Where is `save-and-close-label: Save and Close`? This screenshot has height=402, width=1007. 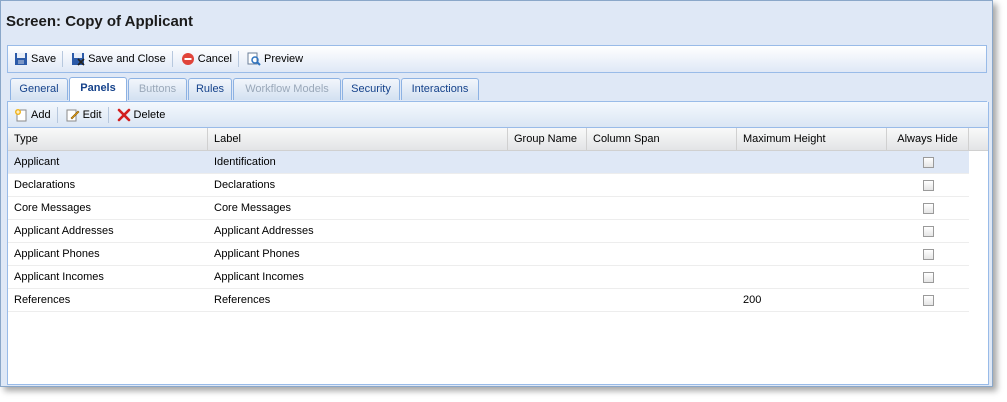
save-and-close-label: Save and Close is located at coordinates (127, 59).